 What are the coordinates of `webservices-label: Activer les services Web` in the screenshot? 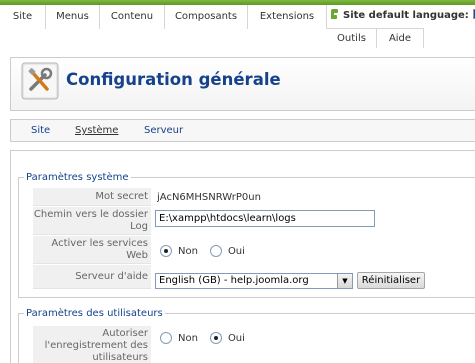 It's located at (92, 250).